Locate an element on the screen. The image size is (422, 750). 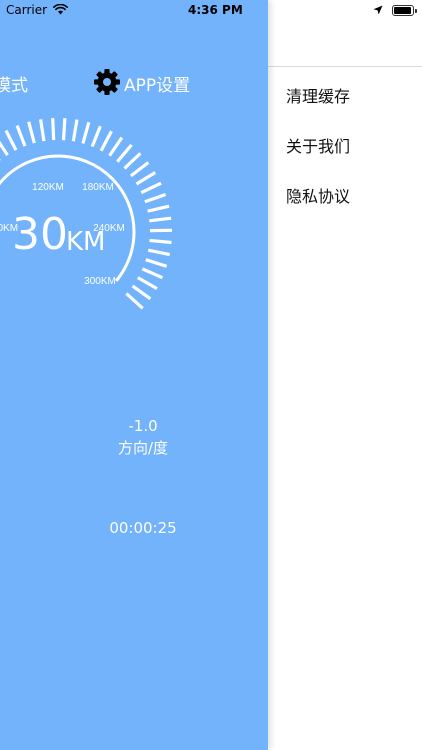
battery-icon is located at coordinates (404, 10).